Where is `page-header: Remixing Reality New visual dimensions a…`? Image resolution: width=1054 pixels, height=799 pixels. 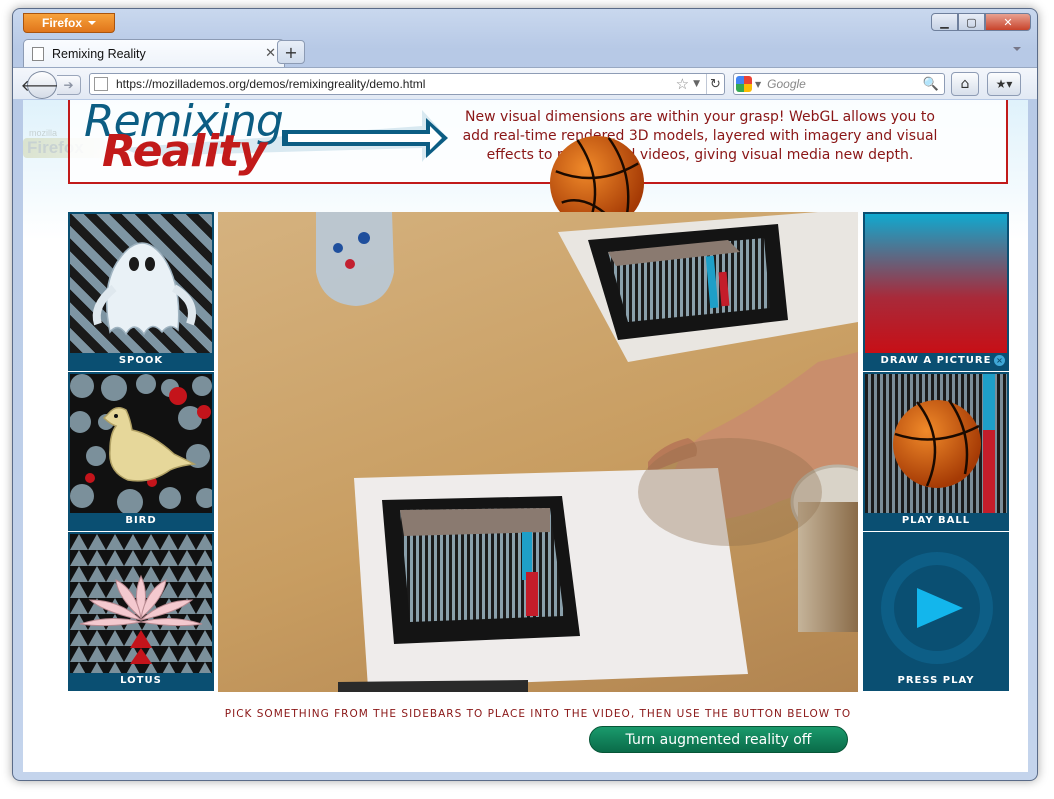 page-header: Remixing Reality New visual dimensions a… is located at coordinates (538, 142).